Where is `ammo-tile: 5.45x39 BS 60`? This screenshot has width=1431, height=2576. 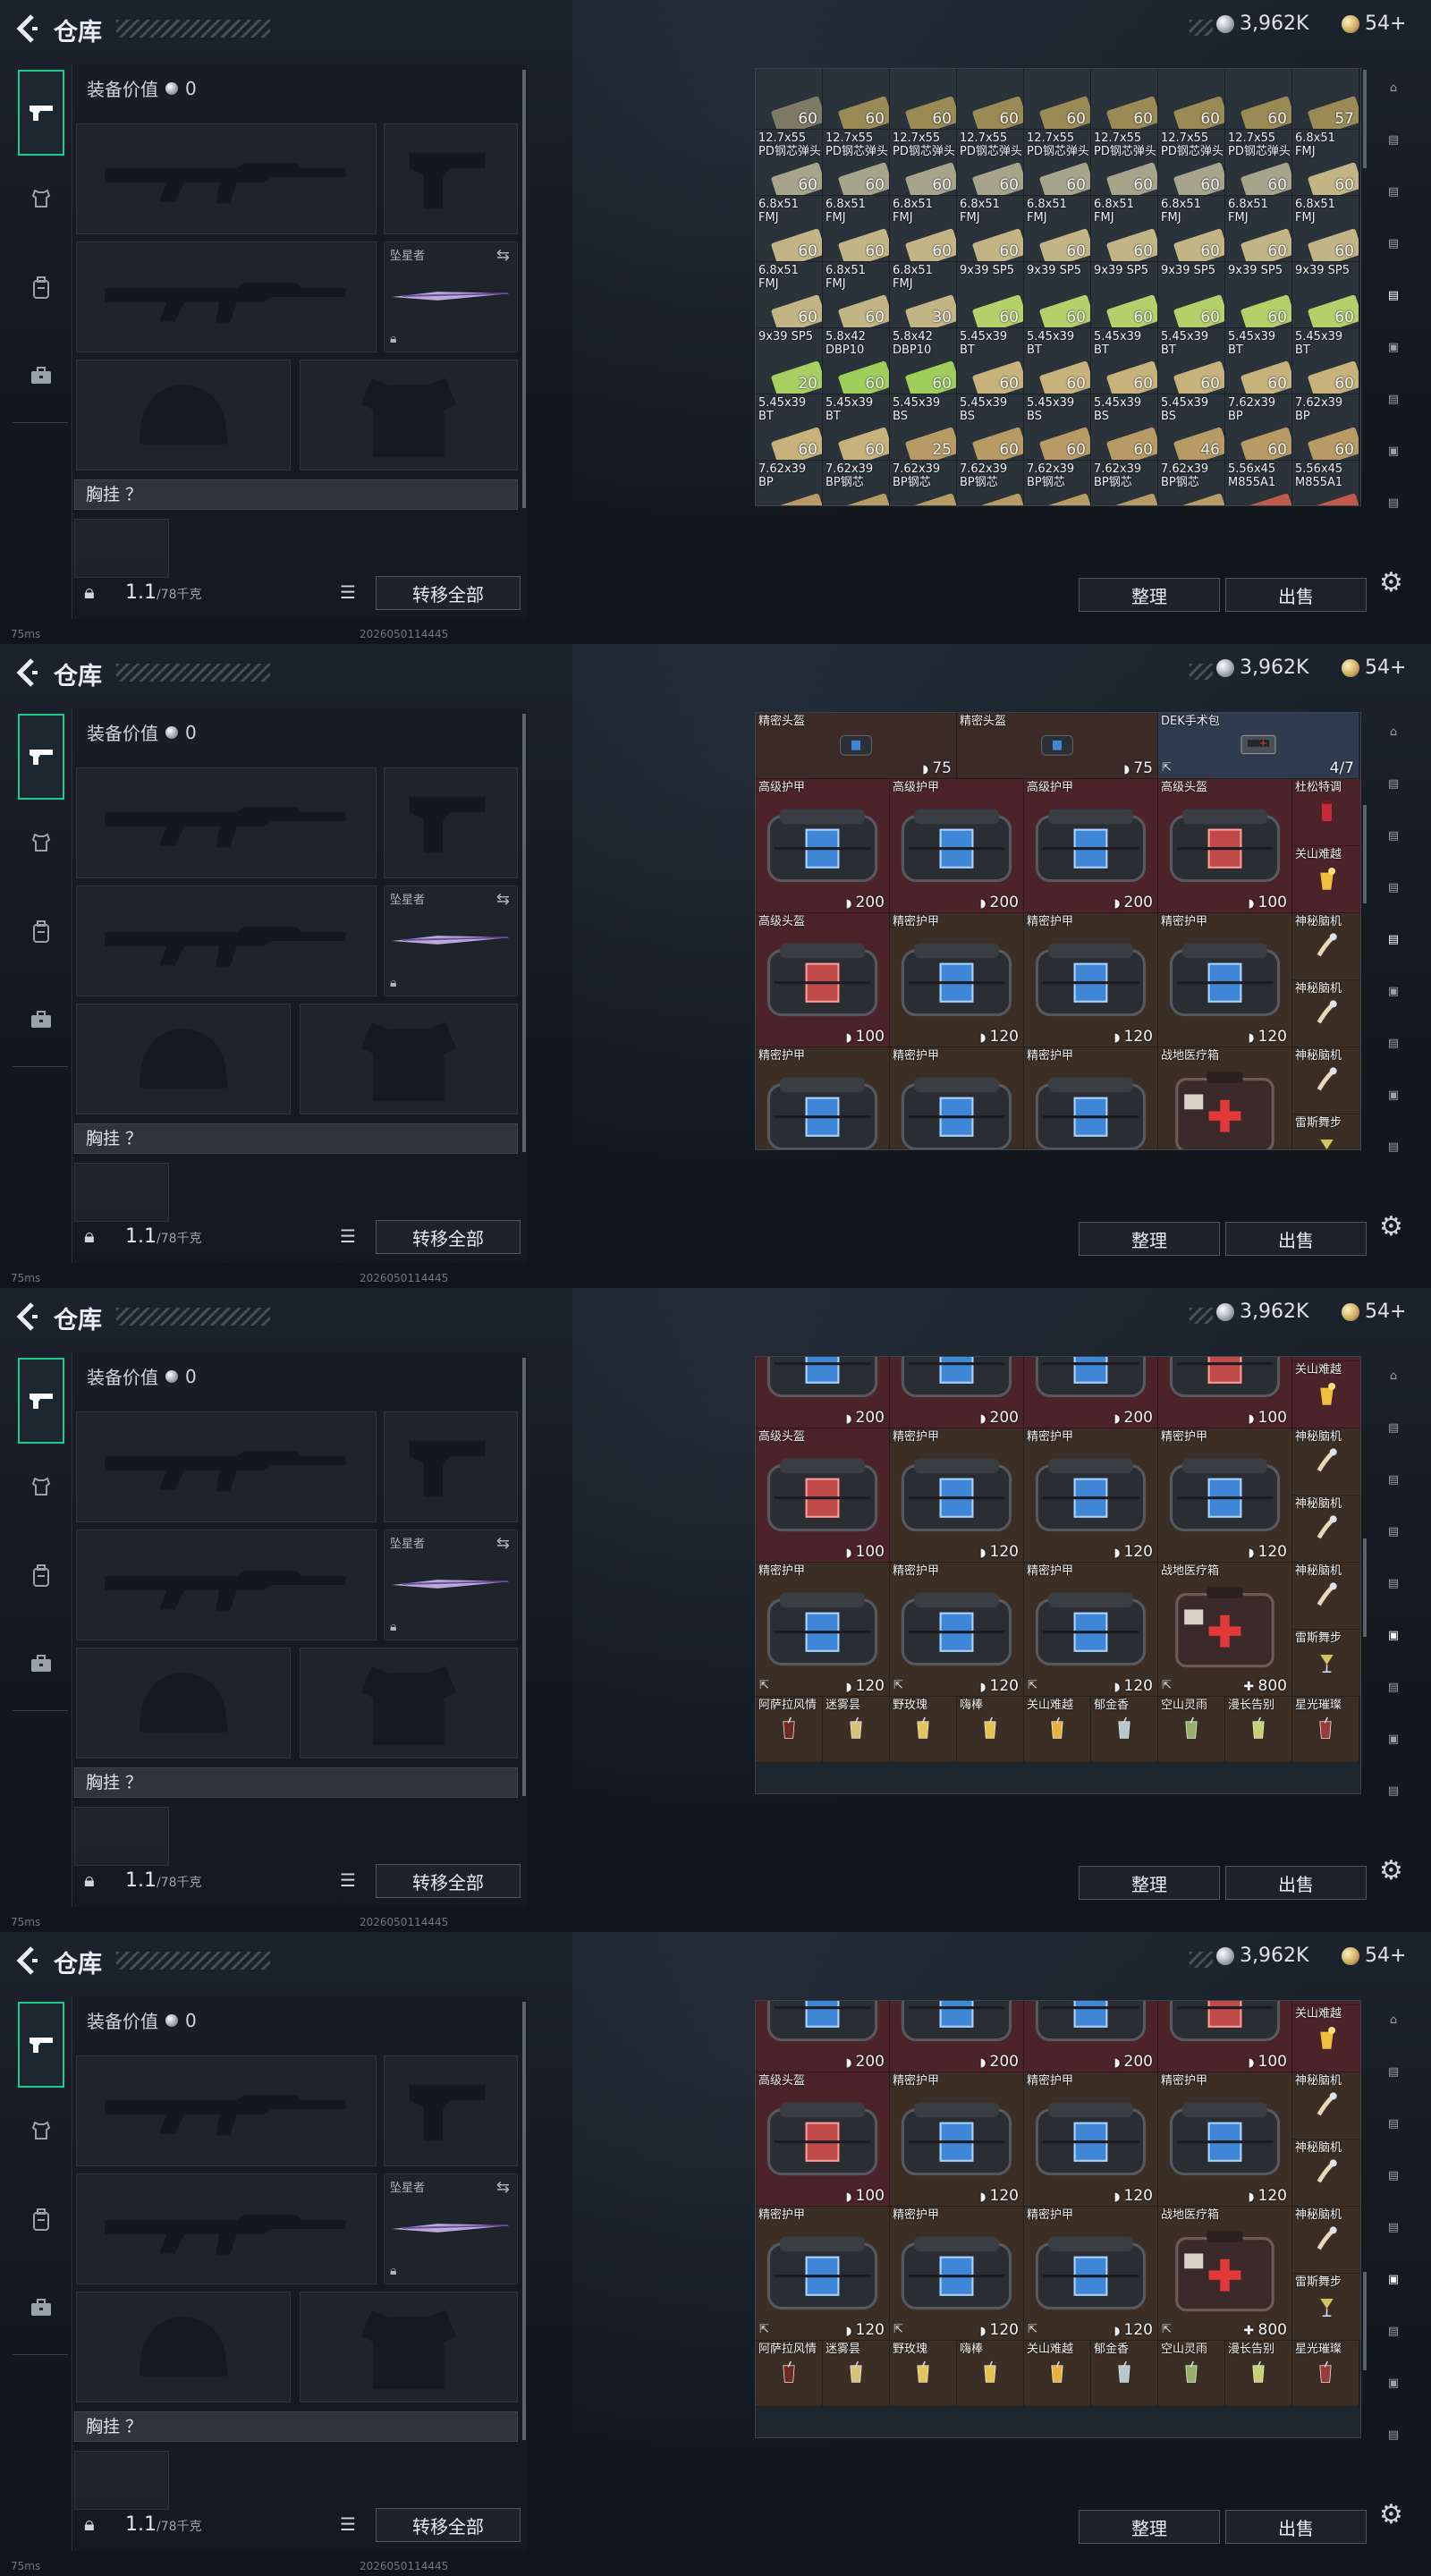
ammo-tile: 5.45x39 BS 60 is located at coordinates (1125, 427).